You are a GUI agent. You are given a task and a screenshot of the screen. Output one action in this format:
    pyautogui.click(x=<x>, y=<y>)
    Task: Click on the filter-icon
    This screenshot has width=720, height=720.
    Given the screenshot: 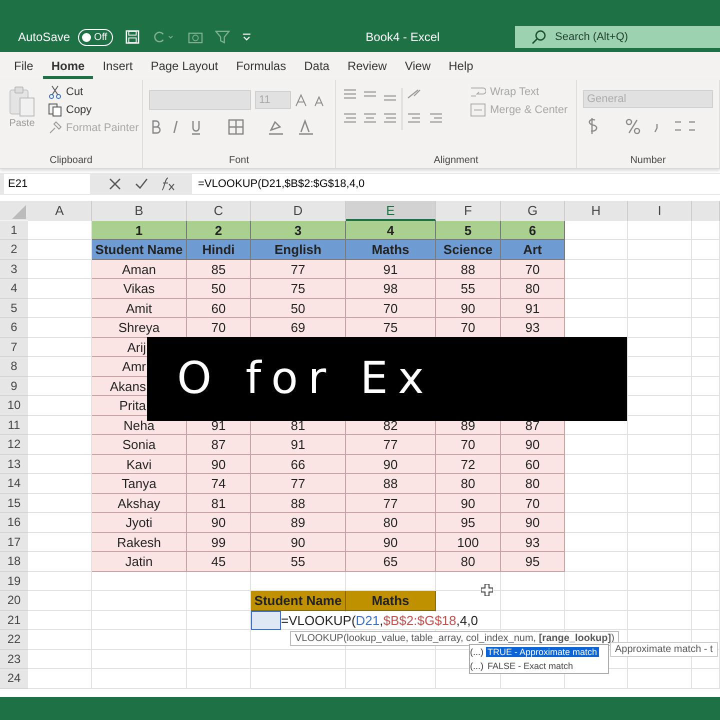 What is the action you would take?
    pyautogui.click(x=222, y=37)
    